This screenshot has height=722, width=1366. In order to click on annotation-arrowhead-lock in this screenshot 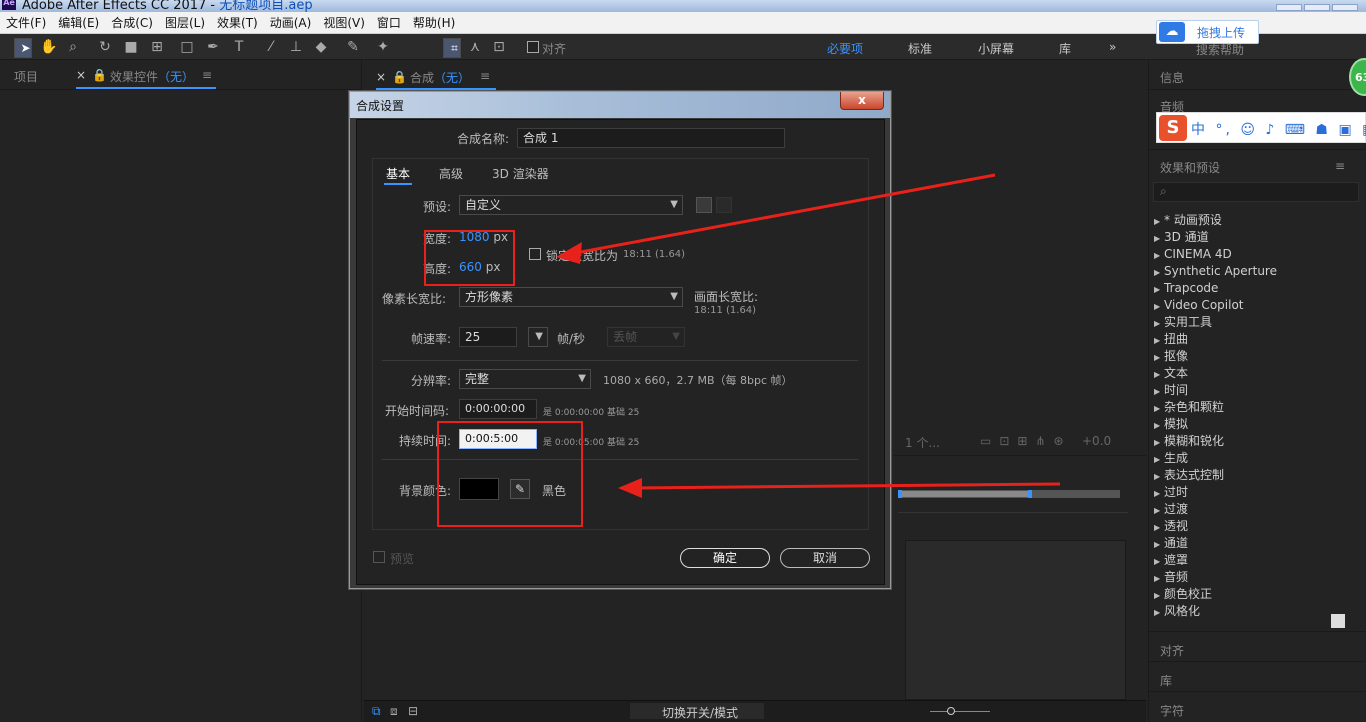, I will do `click(569, 253)`.